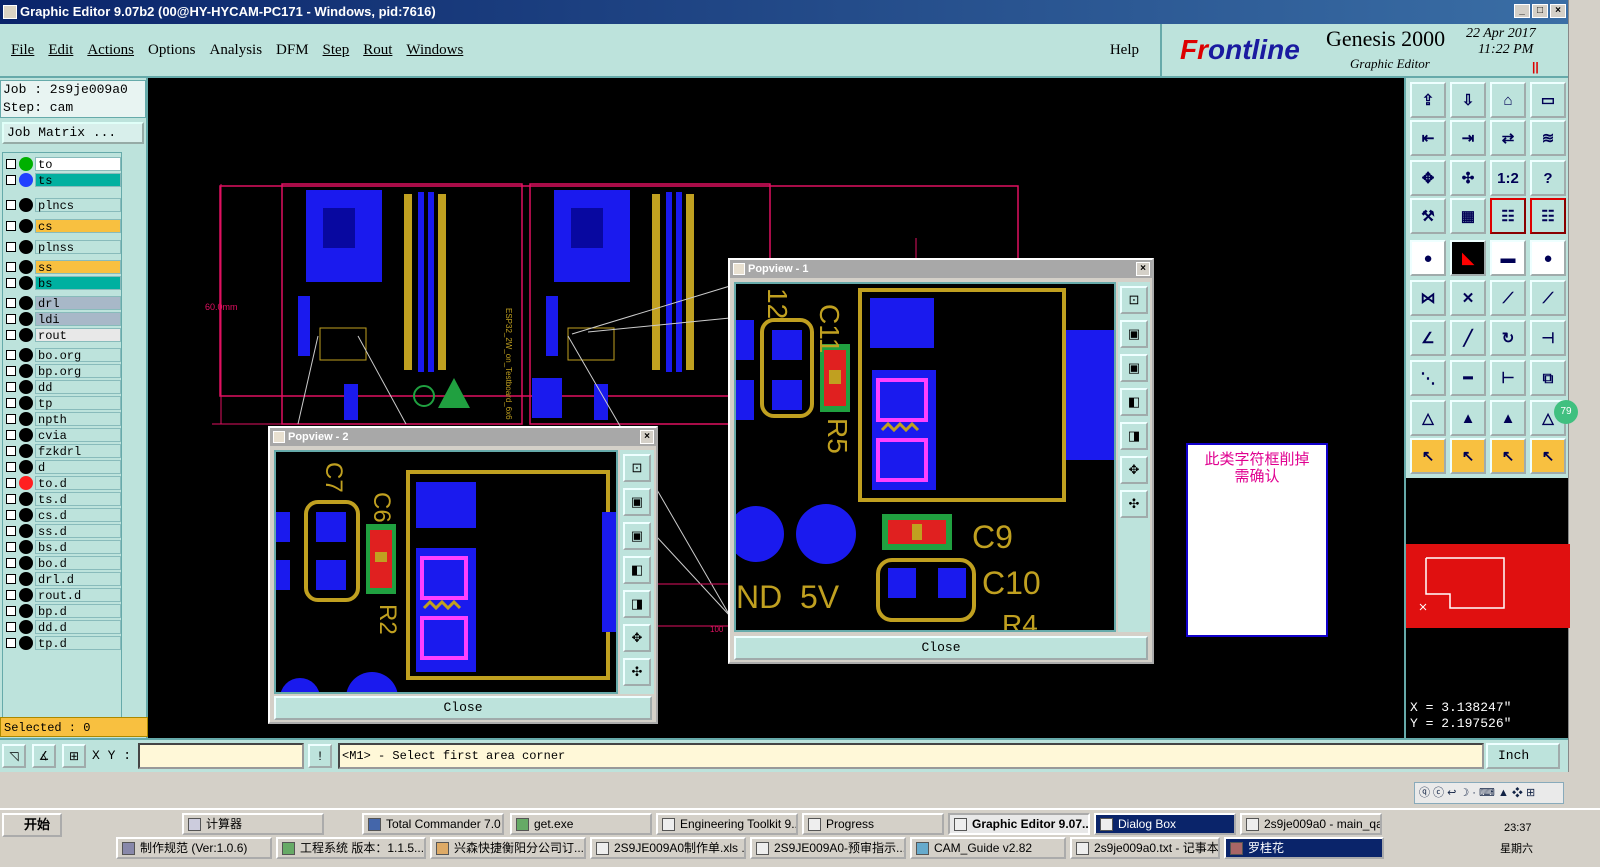  Describe the element at coordinates (62, 319) in the screenshot. I see `layer-row-ldi: ldi` at that location.